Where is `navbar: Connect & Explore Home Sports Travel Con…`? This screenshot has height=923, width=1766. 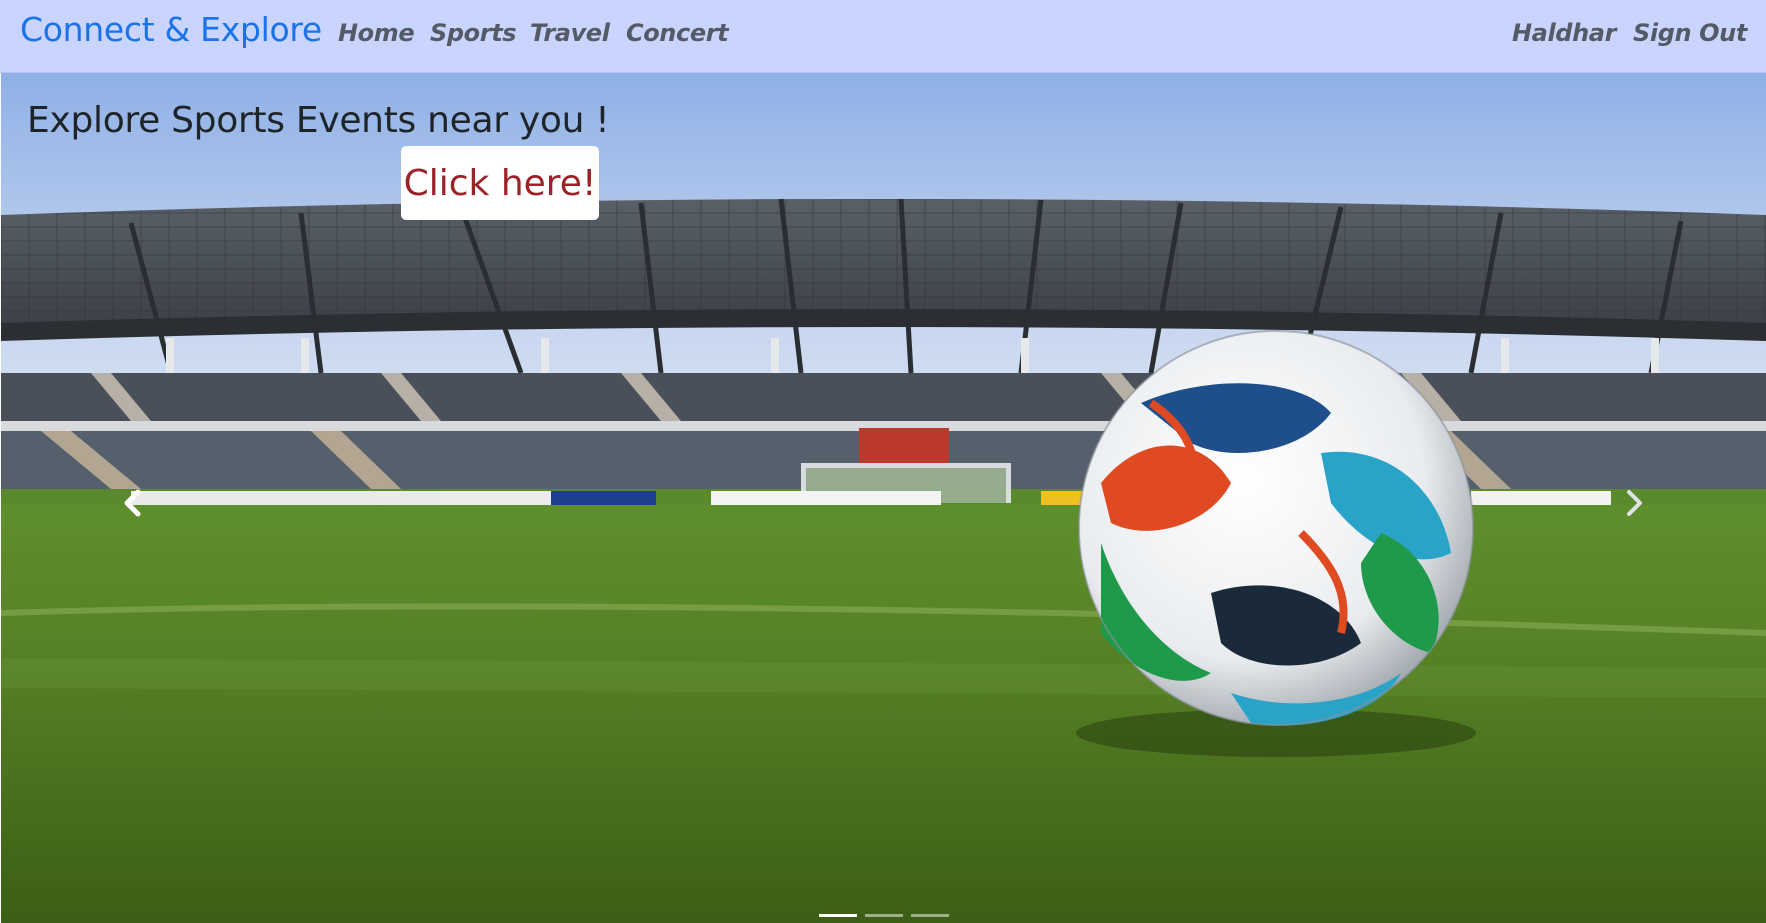 navbar: Connect & Explore Home Sports Travel Con… is located at coordinates (883, 36).